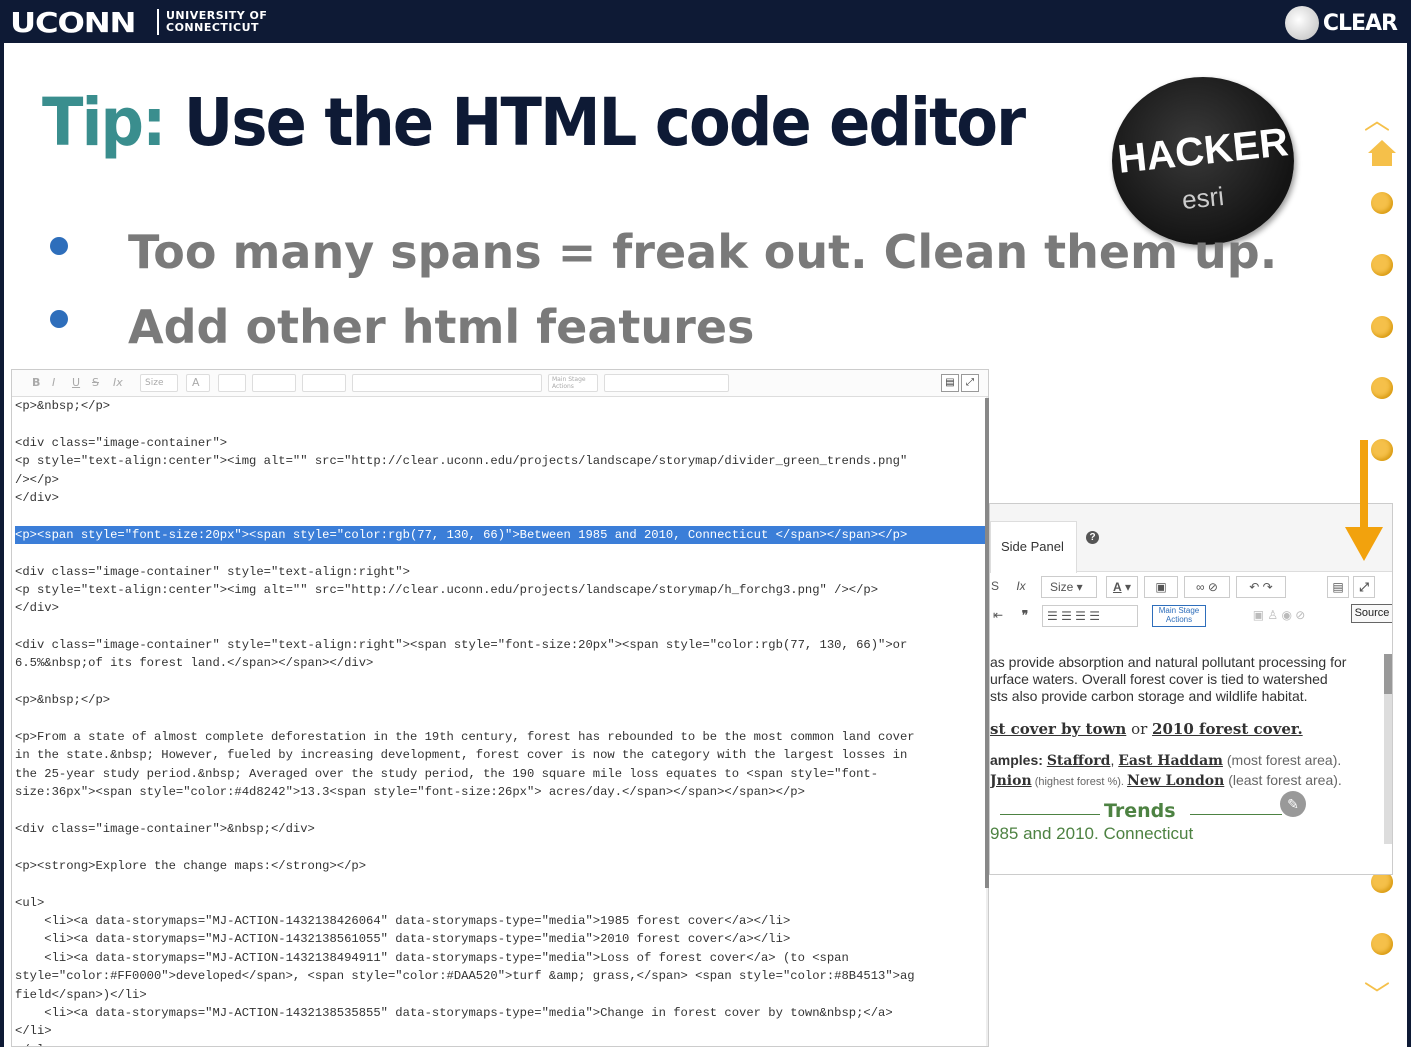  Describe the element at coordinates (1175, 781) in the screenshot. I see `new-london-link: New London` at that location.